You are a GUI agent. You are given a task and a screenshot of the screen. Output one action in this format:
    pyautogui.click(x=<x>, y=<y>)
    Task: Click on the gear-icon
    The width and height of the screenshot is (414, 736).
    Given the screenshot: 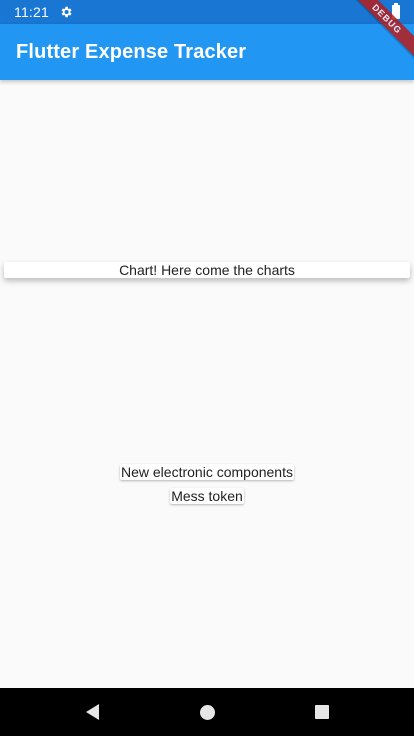 What is the action you would take?
    pyautogui.click(x=66, y=12)
    